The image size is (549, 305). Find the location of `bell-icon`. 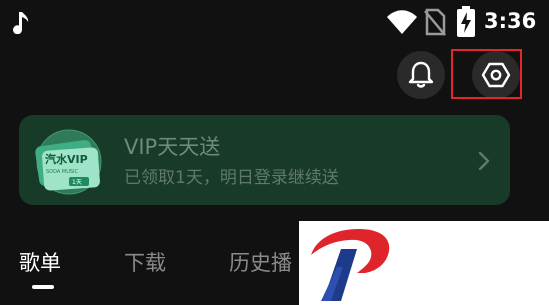

bell-icon is located at coordinates (421, 74).